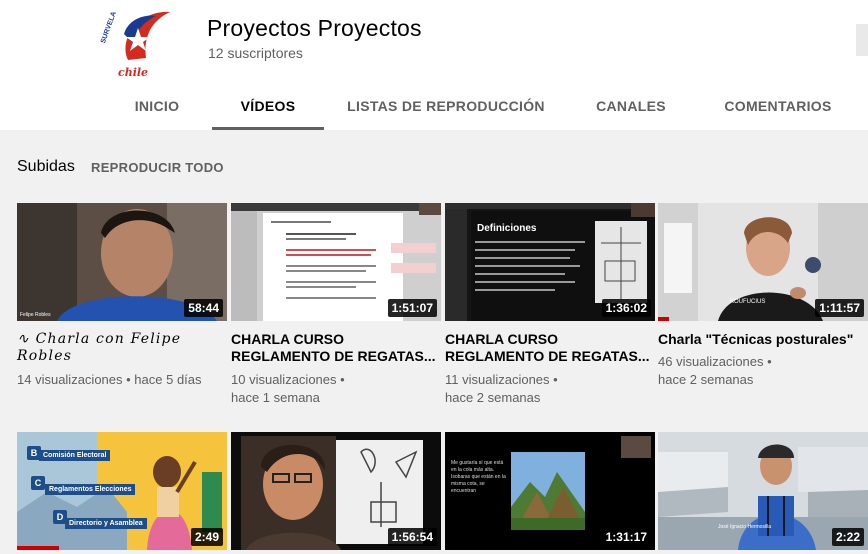 This screenshot has width=868, height=554. I want to click on subscriber-count: 12 suscriptores, so click(255, 53).